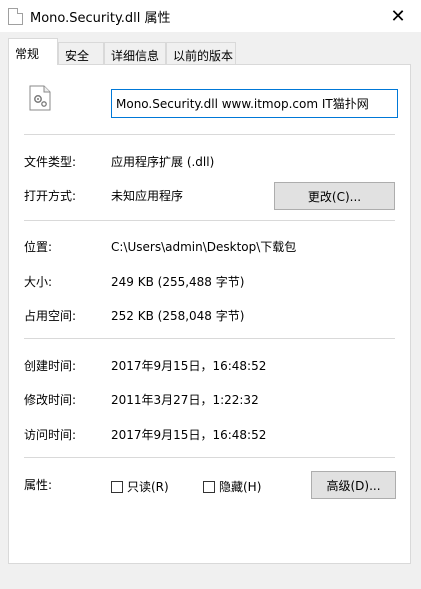  What do you see at coordinates (201, 53) in the screenshot?
I see `tab-previous-versions: 以前的版本` at bounding box center [201, 53].